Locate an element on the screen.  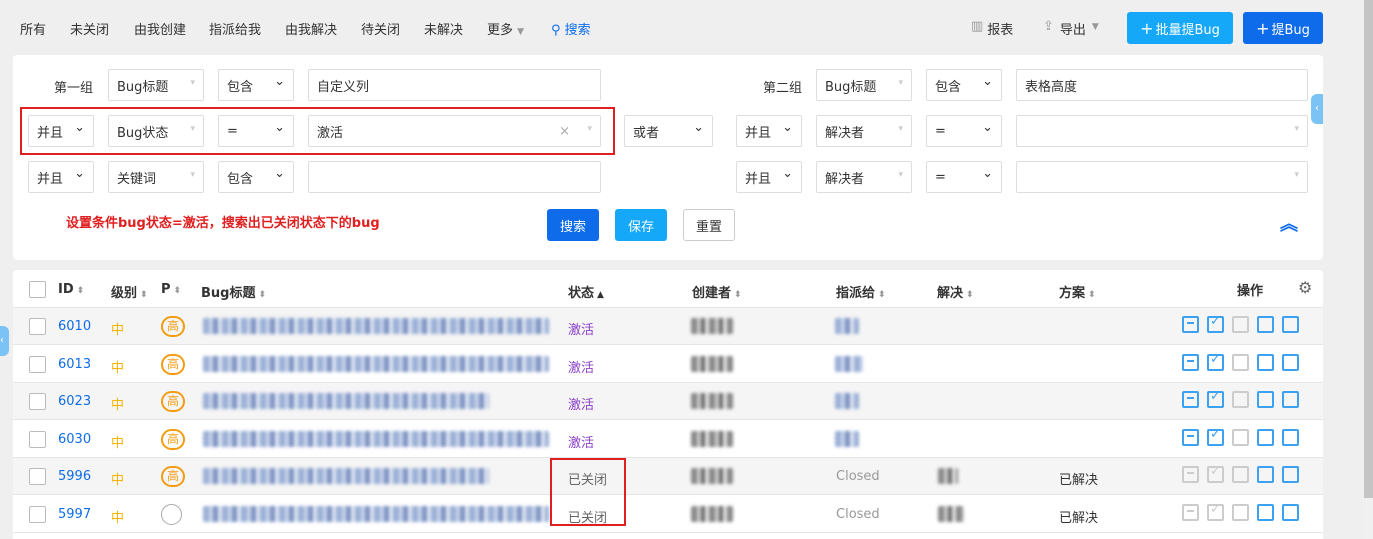
collapse-icon: ︽ is located at coordinates (1289, 223).